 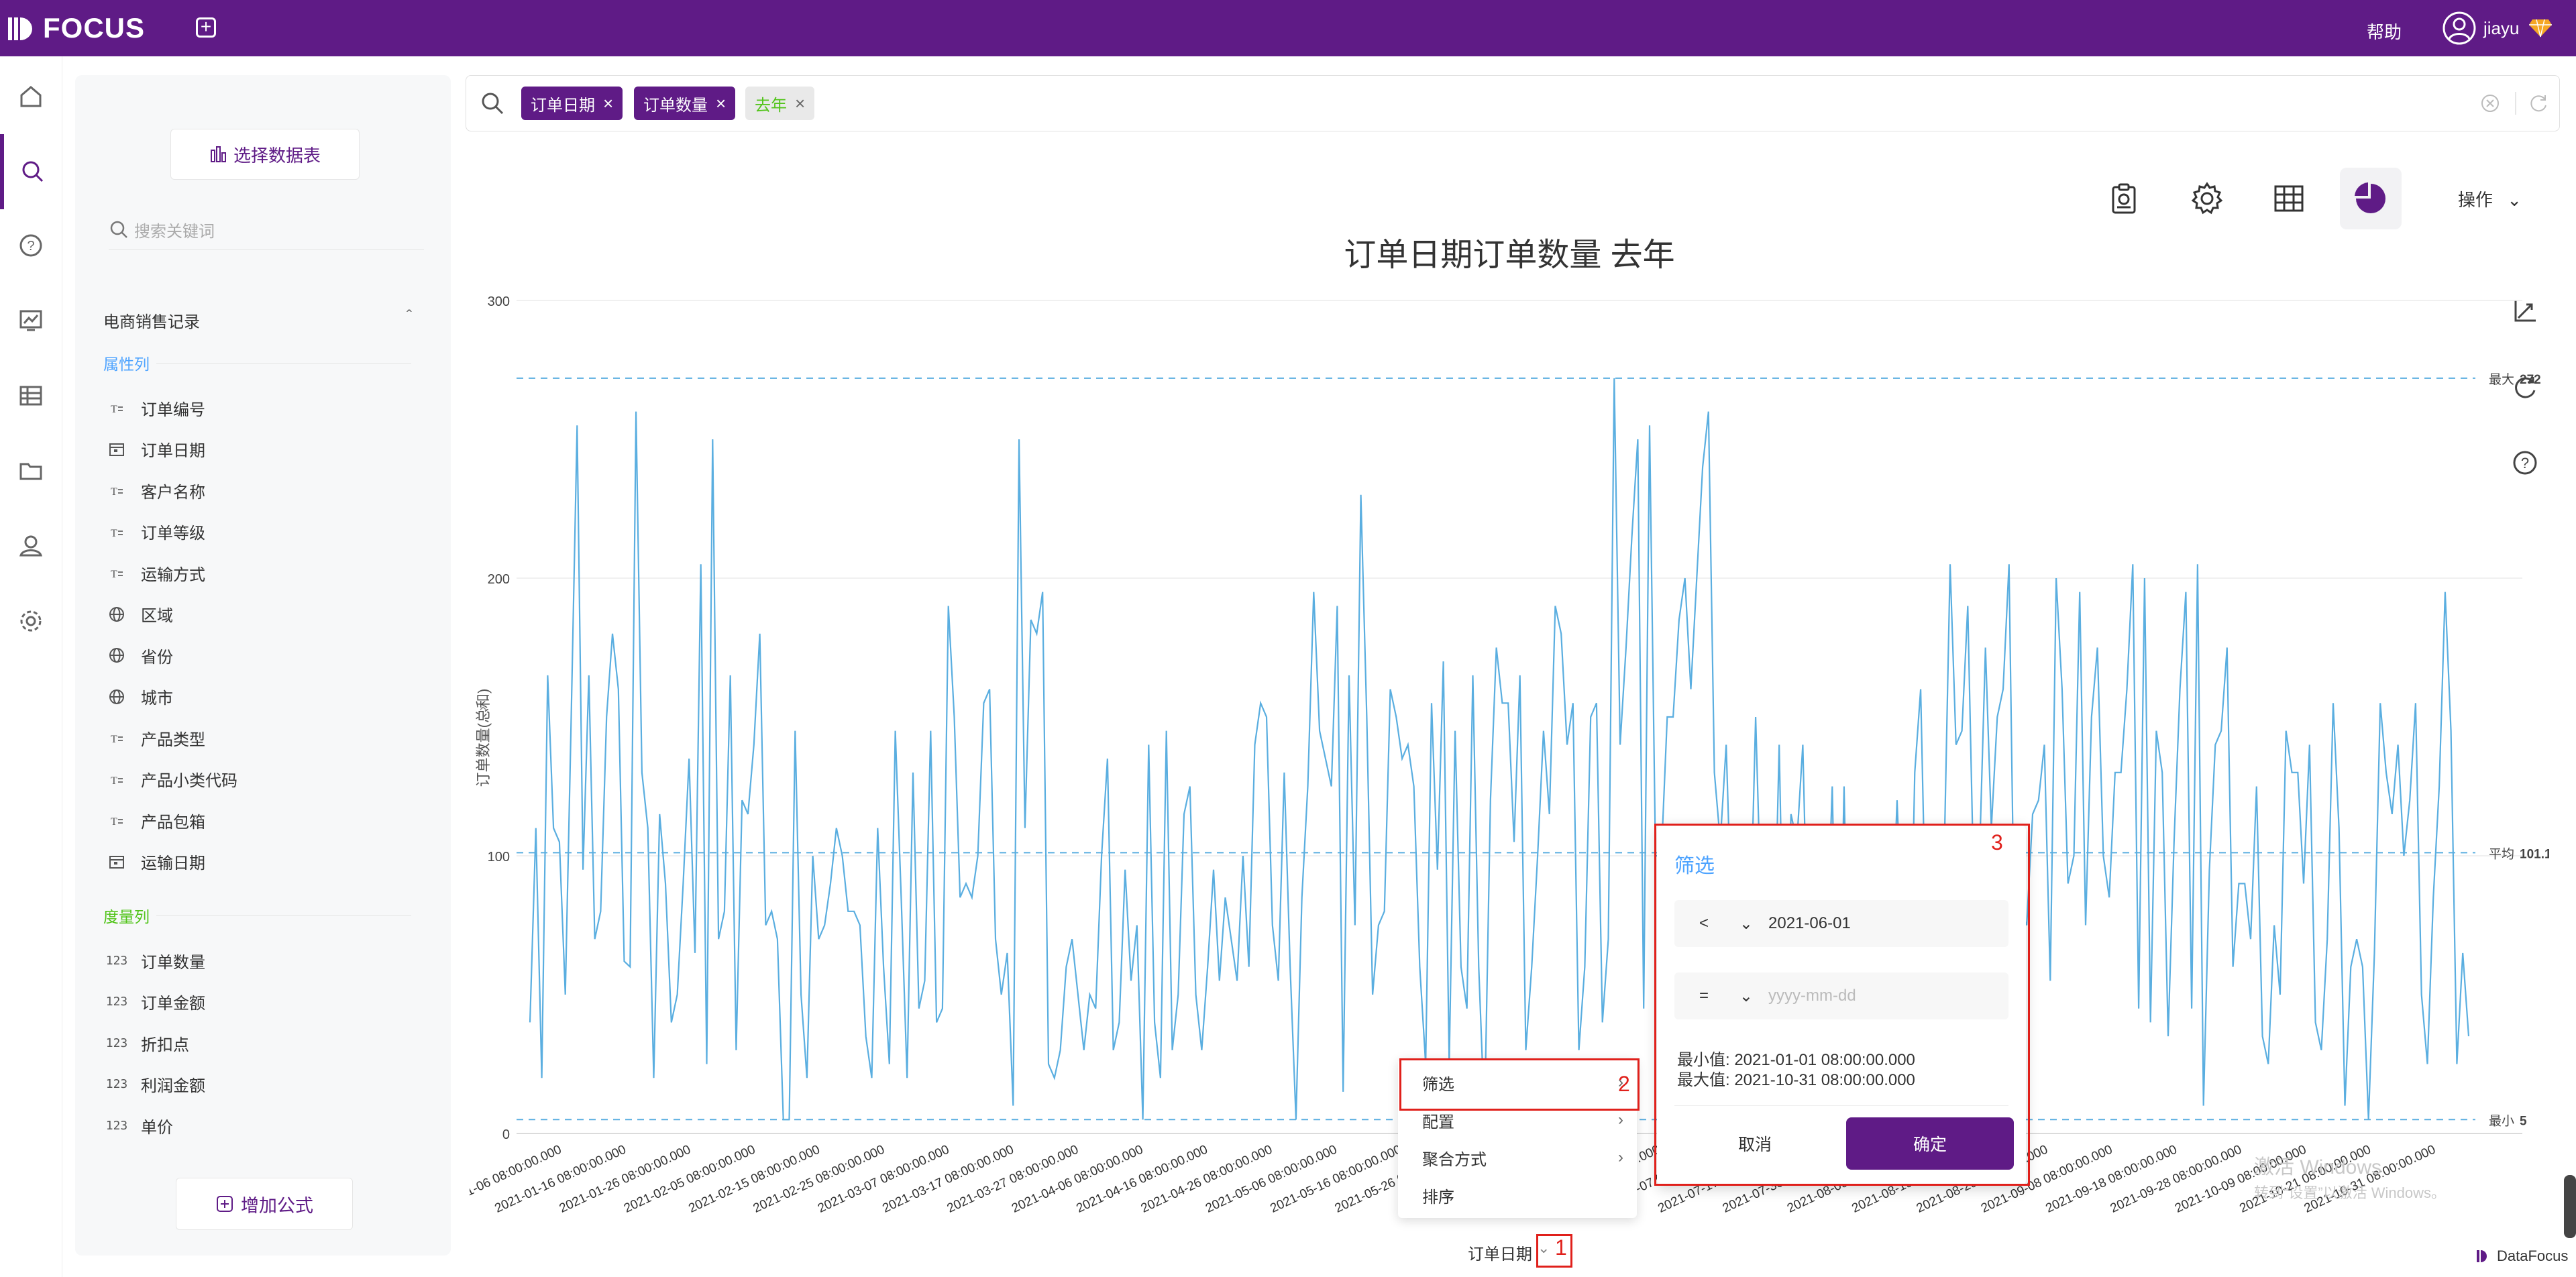 I want to click on field-label: 订单金额, so click(x=173, y=1004).